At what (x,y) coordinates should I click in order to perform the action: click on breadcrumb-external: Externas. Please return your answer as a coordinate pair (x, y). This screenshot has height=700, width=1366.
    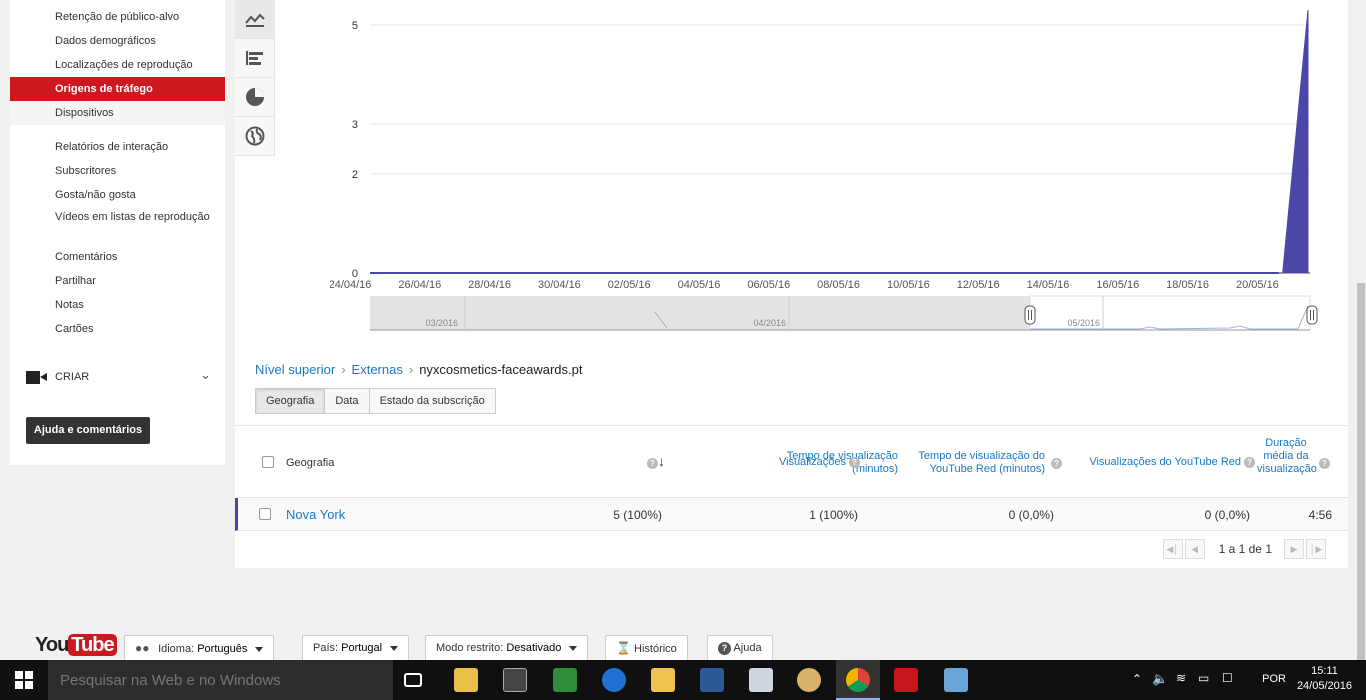
    Looking at the image, I should click on (377, 369).